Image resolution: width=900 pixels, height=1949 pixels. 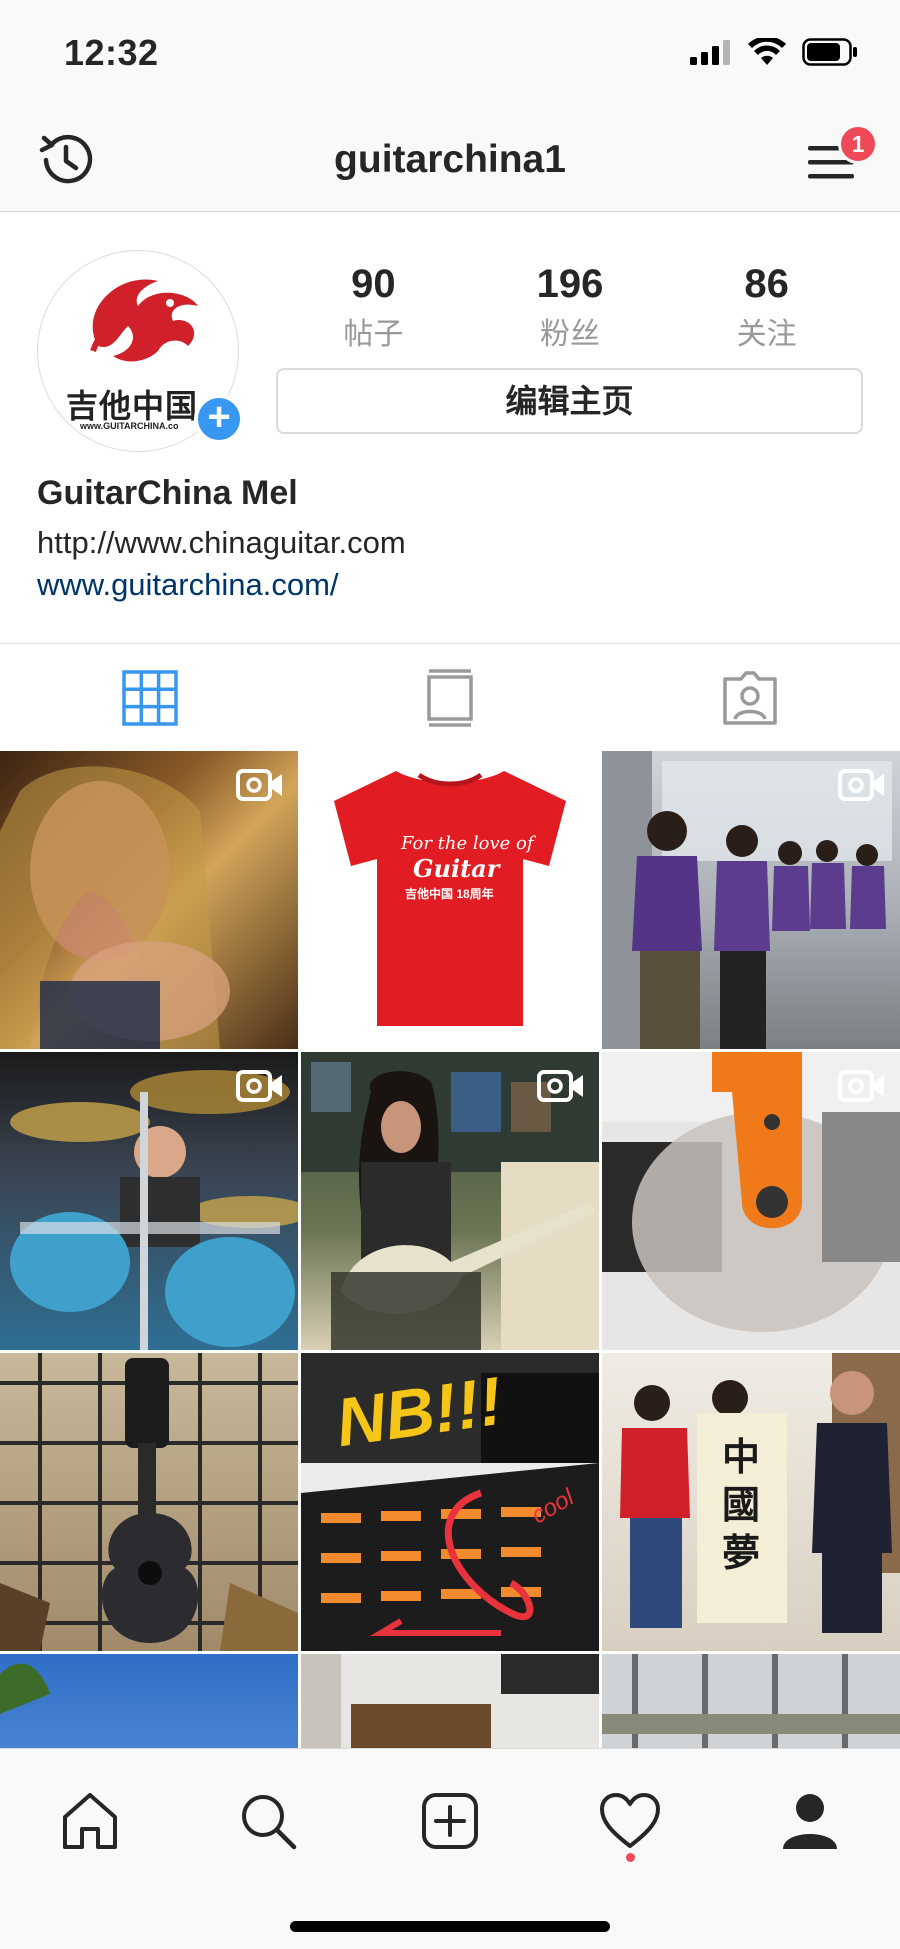 What do you see at coordinates (767, 51) in the screenshot?
I see `wifi-icon` at bounding box center [767, 51].